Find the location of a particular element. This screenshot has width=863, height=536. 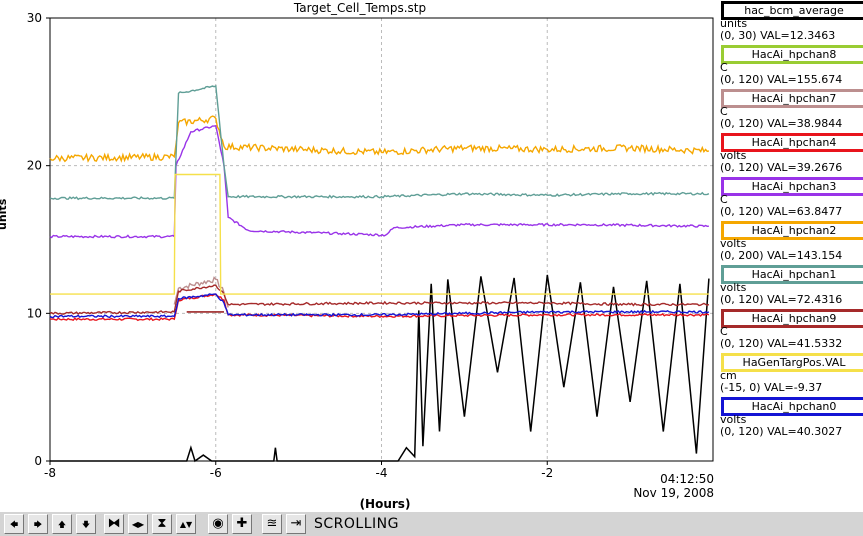

arrow-up-icon: 🡅 is located at coordinates (62, 524).